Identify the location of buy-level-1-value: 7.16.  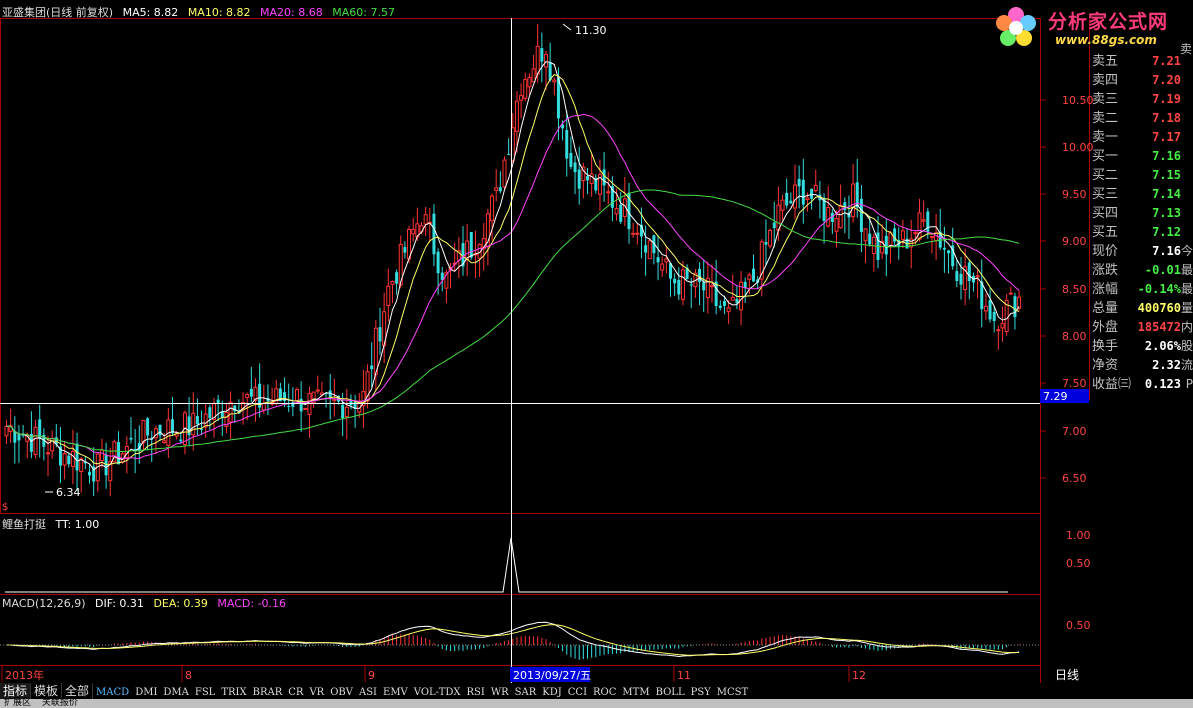
(1166, 156).